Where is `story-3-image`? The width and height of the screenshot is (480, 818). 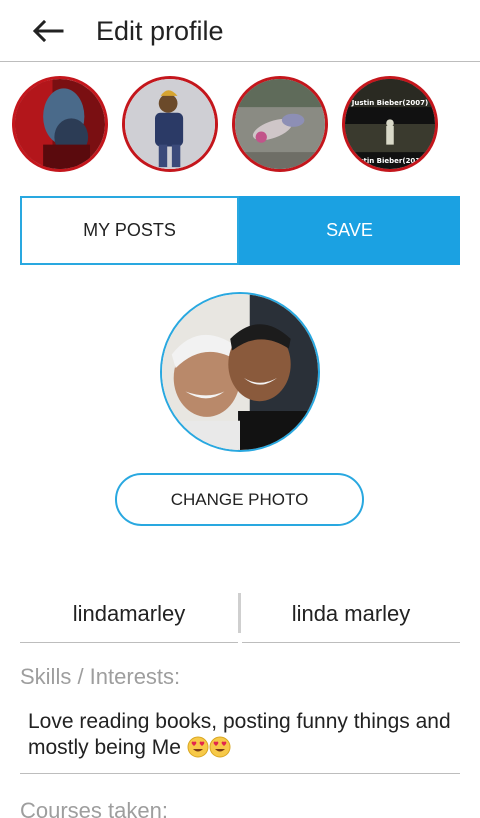 story-3-image is located at coordinates (280, 124).